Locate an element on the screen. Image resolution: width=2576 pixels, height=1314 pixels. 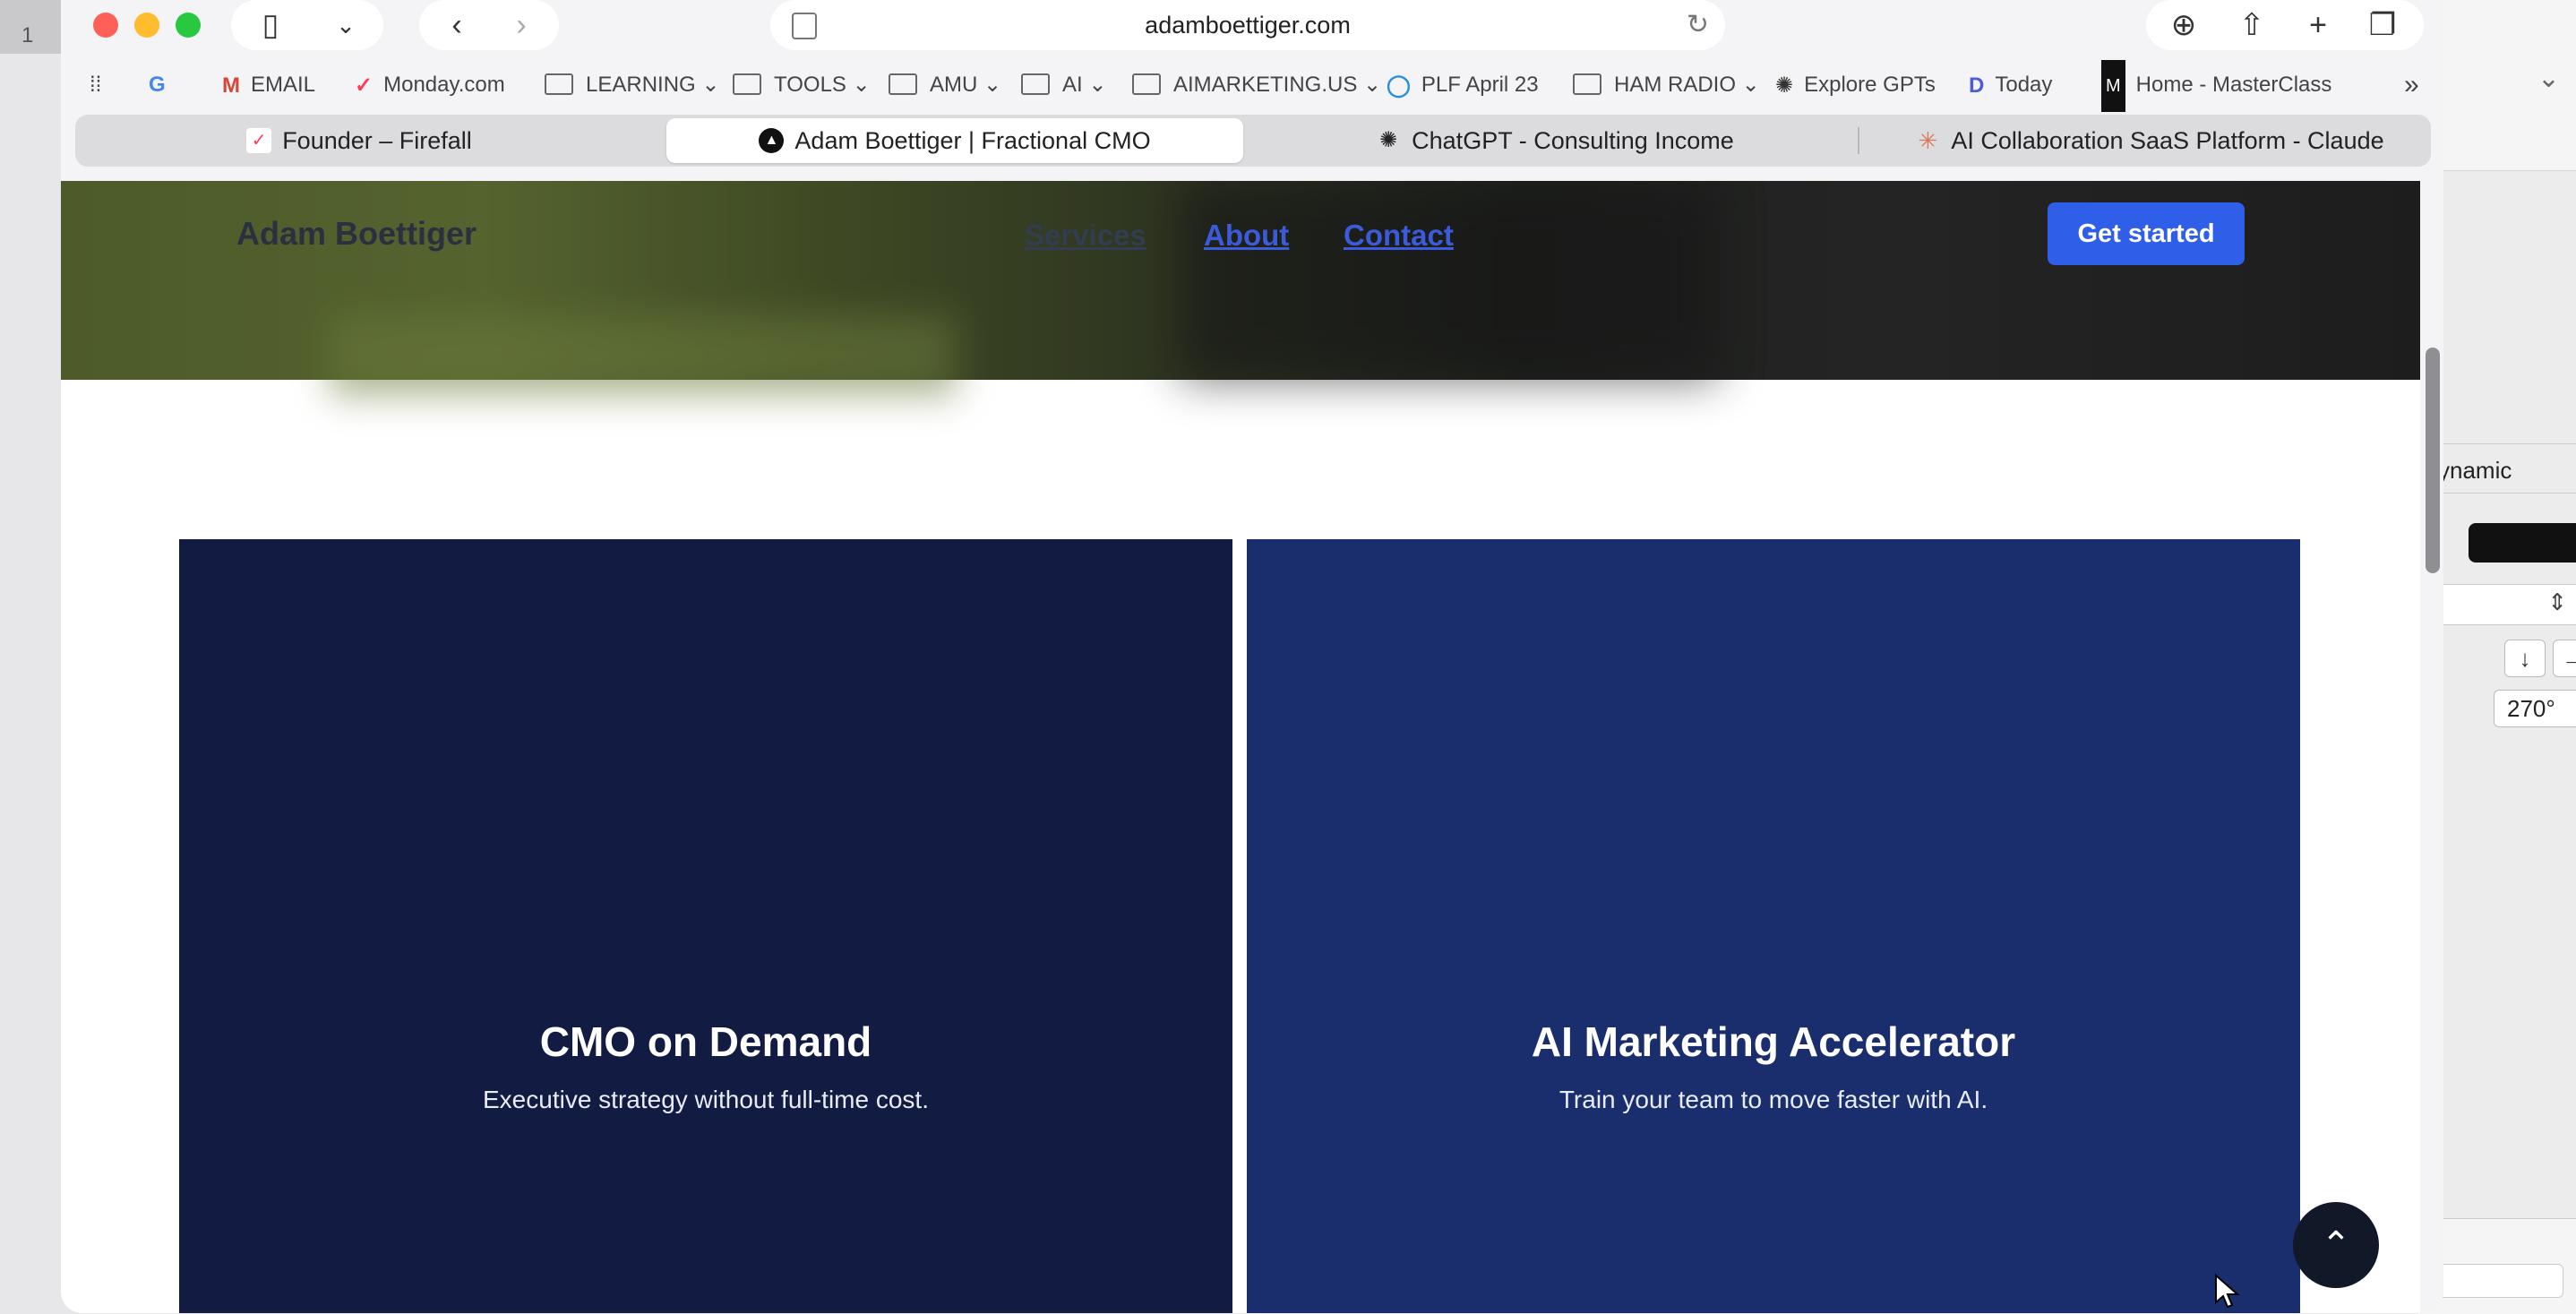
bookmark-masterclass: M Home - MasterClass is located at coordinates (2216, 86).